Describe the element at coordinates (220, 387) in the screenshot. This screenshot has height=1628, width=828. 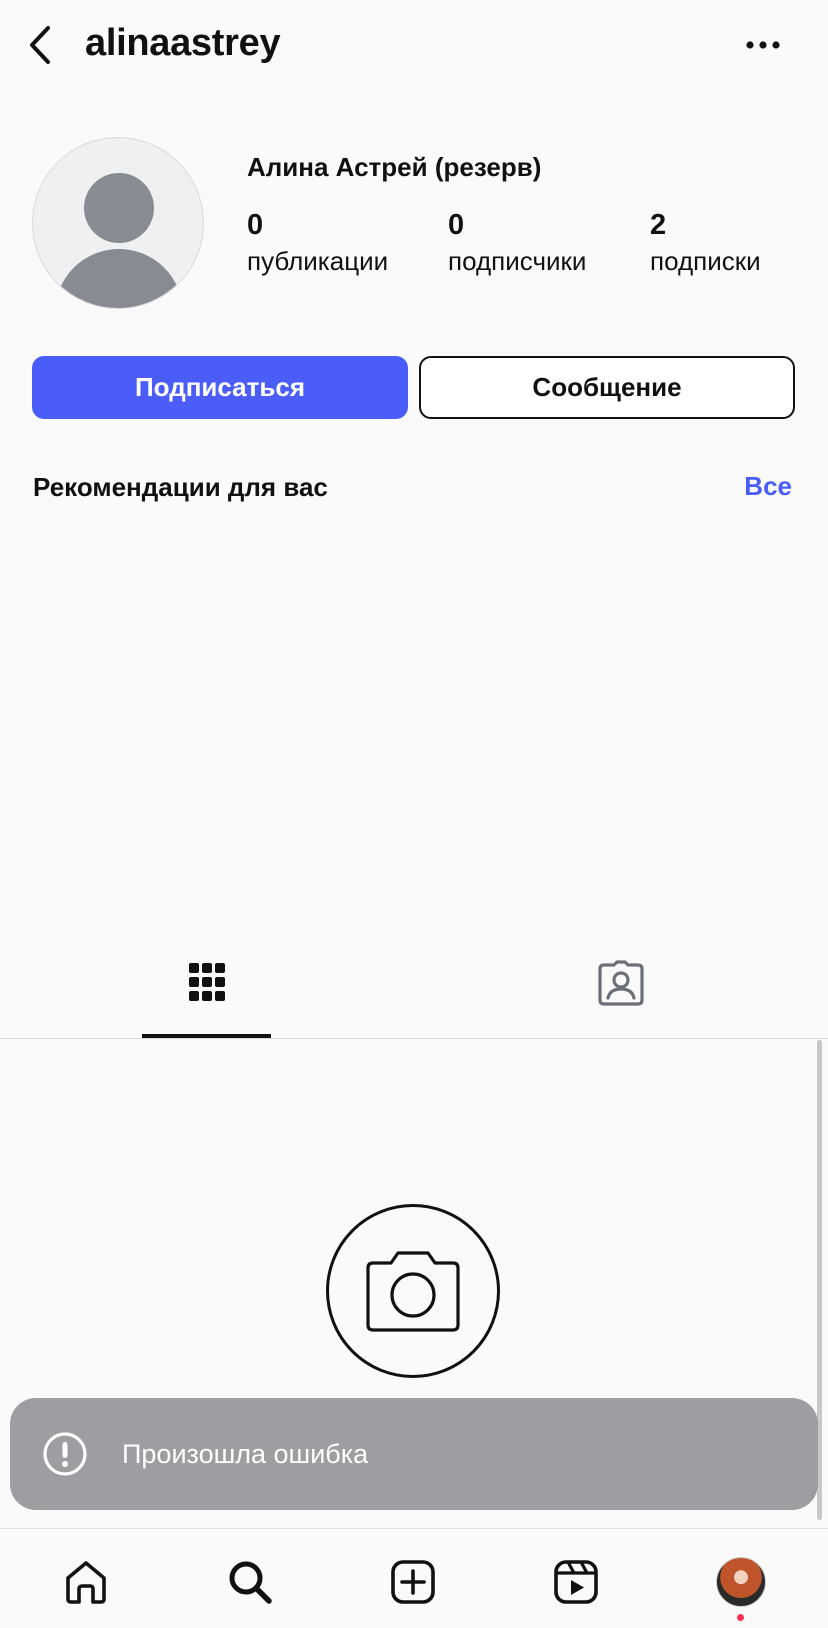
I see `follow-button: Подписаться` at that location.